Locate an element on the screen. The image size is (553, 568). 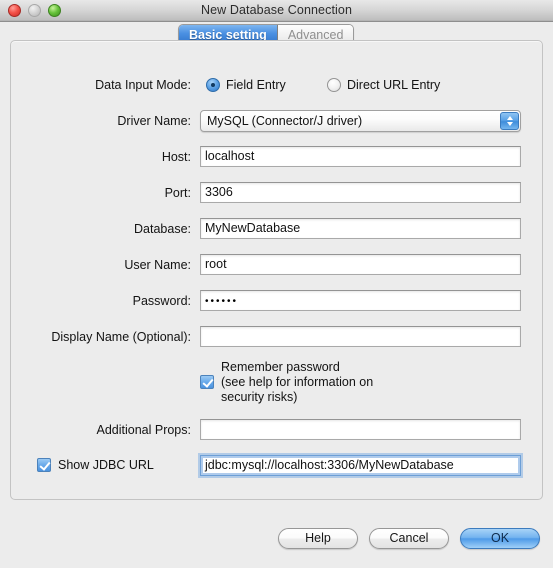
row-password: Password: •••••• is located at coordinates (277, 301).